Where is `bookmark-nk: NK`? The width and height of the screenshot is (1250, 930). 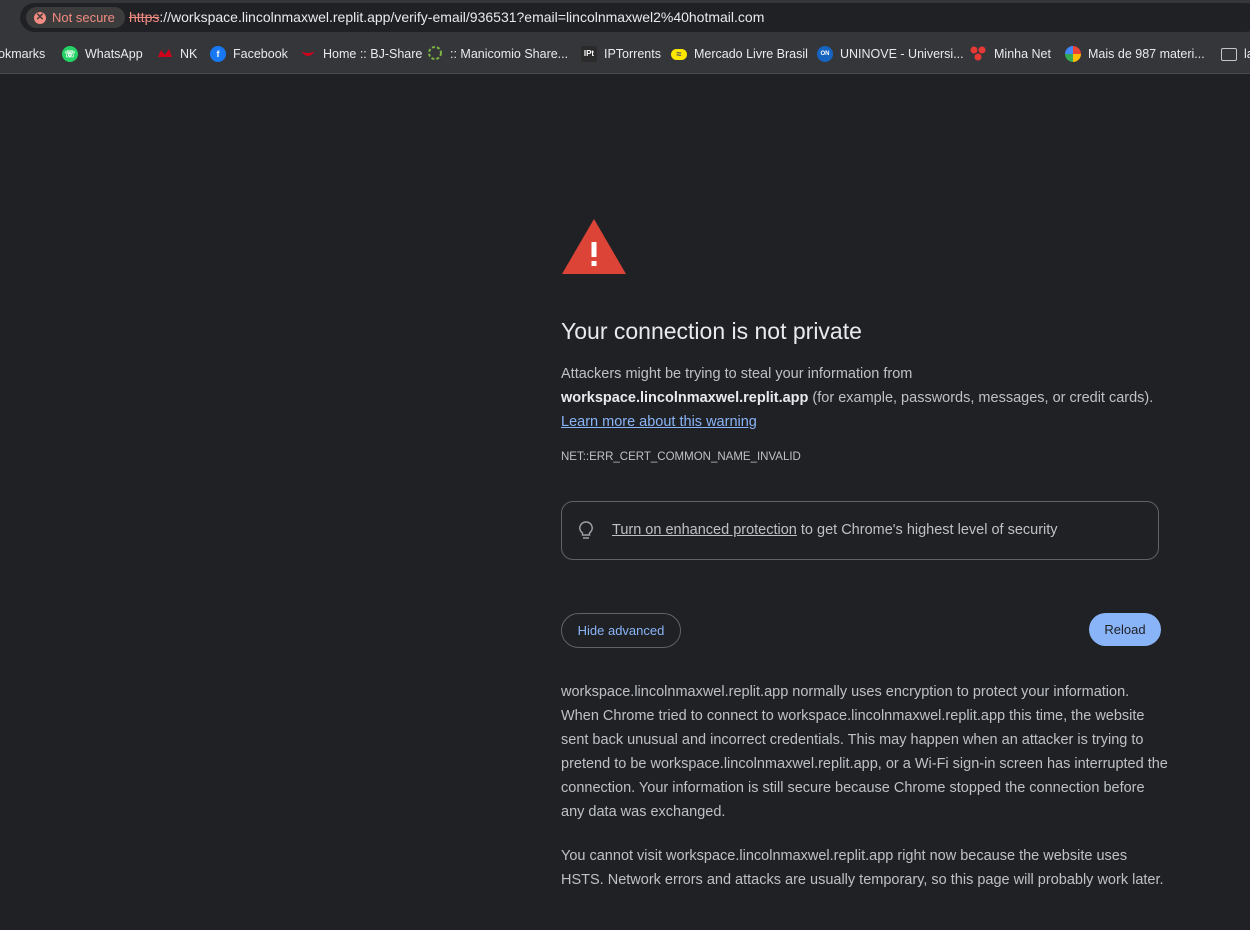
bookmark-nk: NK is located at coordinates (177, 54).